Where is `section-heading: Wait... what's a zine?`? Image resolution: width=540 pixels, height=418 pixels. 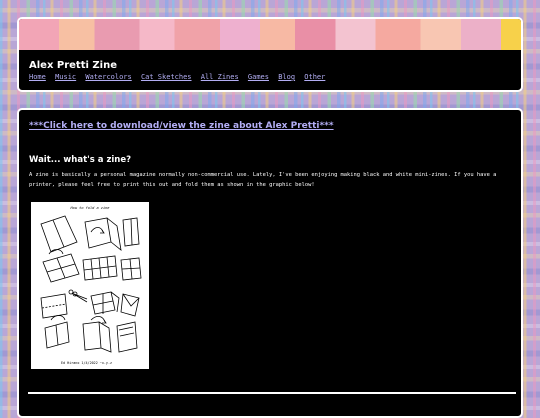 section-heading: Wait... what's a zine? is located at coordinates (80, 160).